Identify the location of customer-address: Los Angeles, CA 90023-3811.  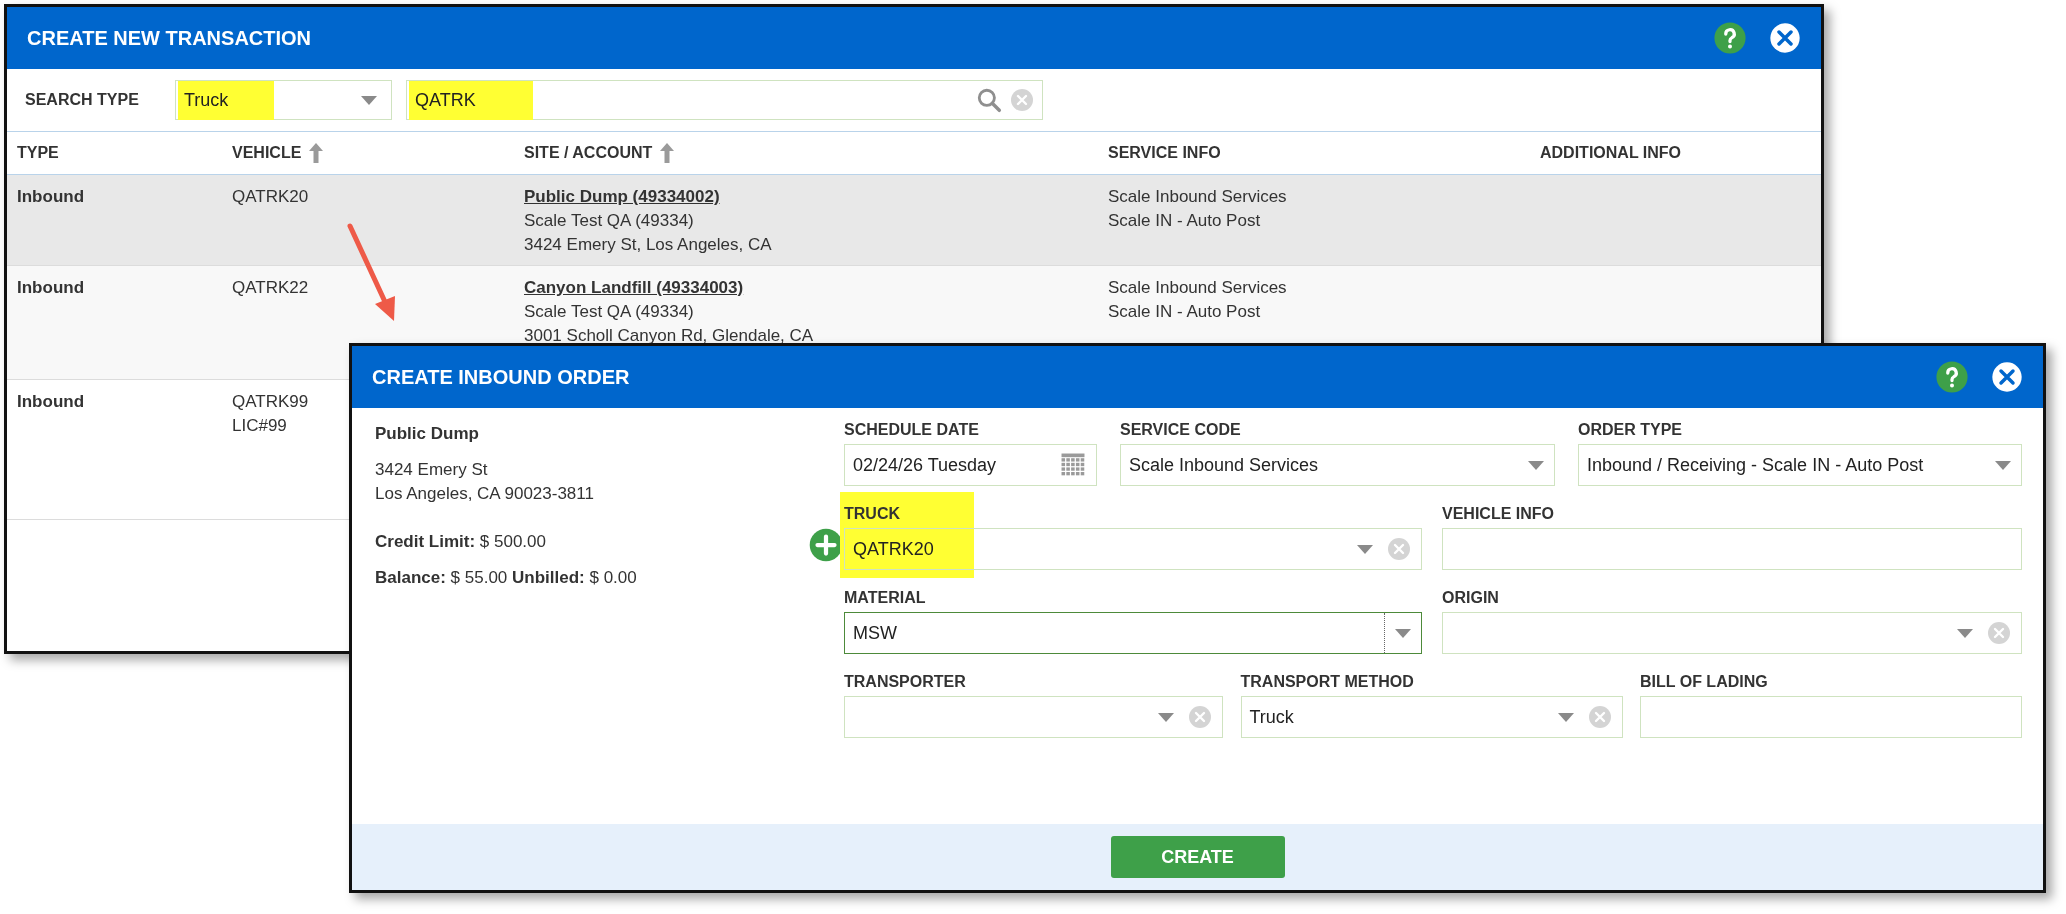
(485, 494).